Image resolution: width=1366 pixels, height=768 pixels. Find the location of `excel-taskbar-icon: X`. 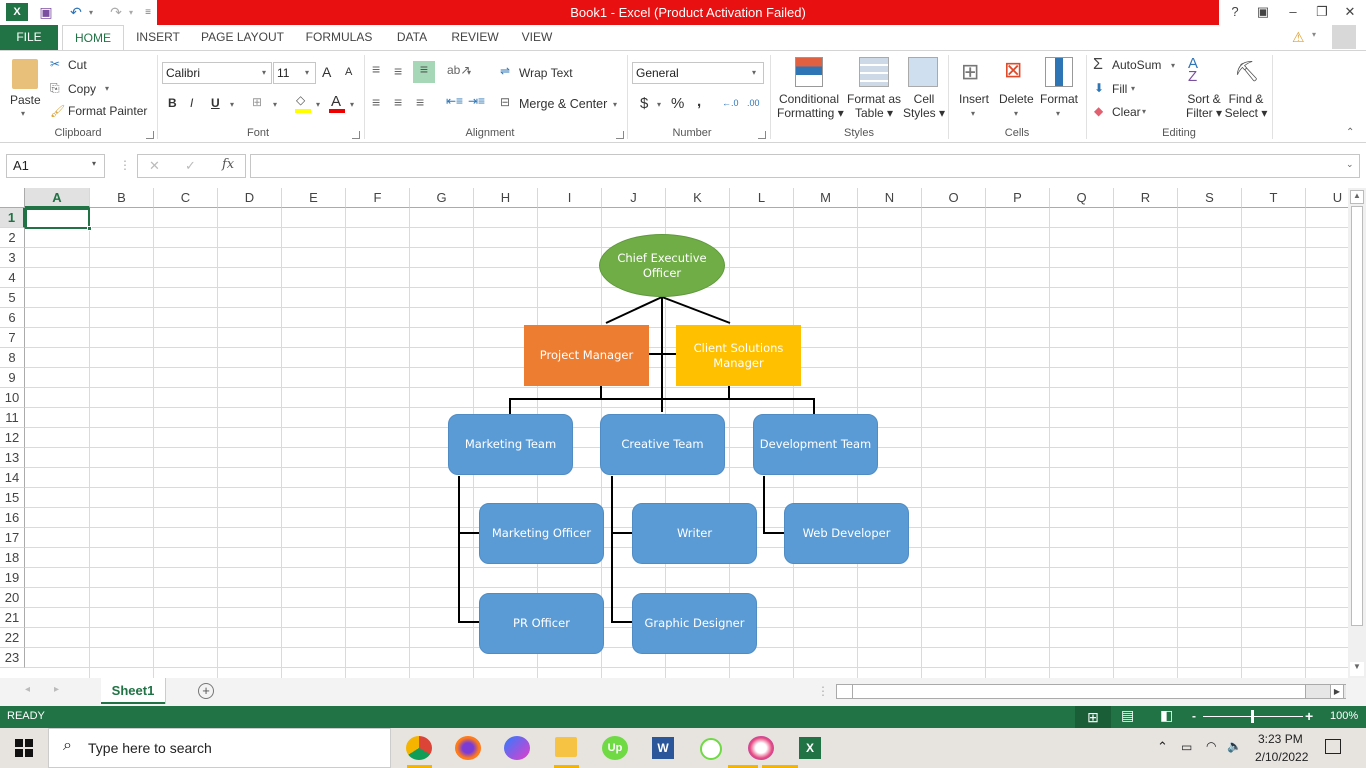

excel-taskbar-icon: X is located at coordinates (810, 748).